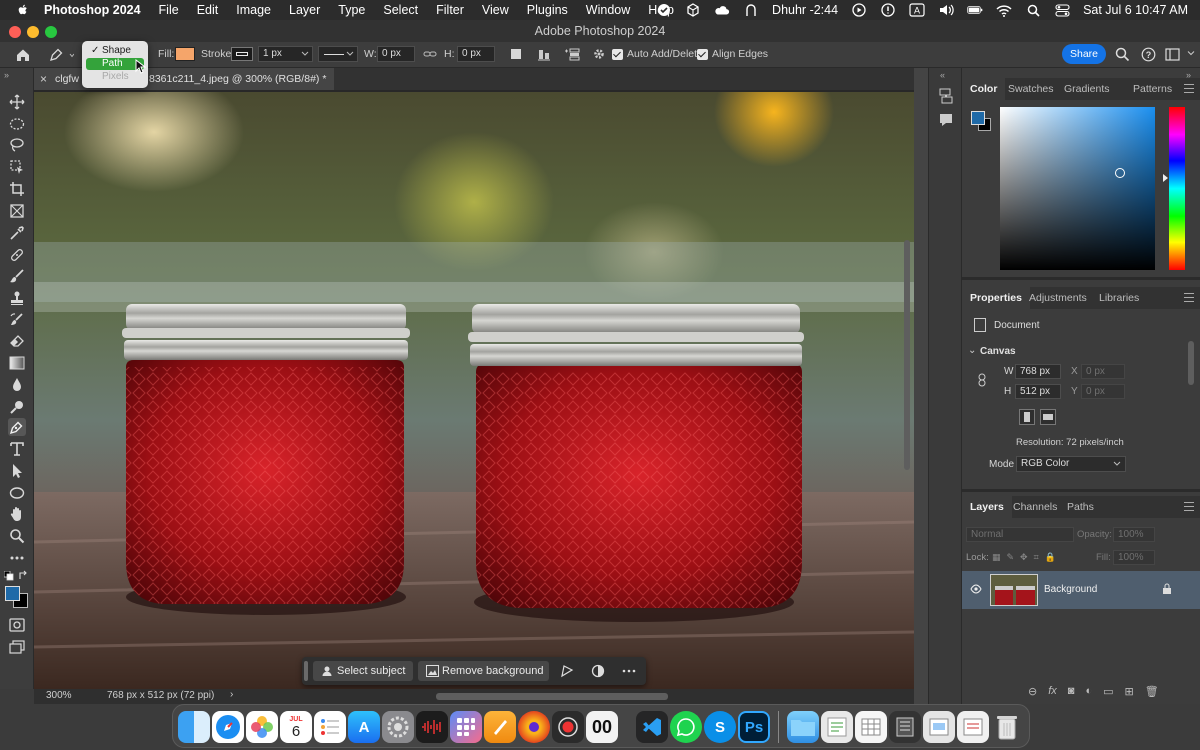  What do you see at coordinates (476, 54) in the screenshot?
I see `height-input: 0 px` at bounding box center [476, 54].